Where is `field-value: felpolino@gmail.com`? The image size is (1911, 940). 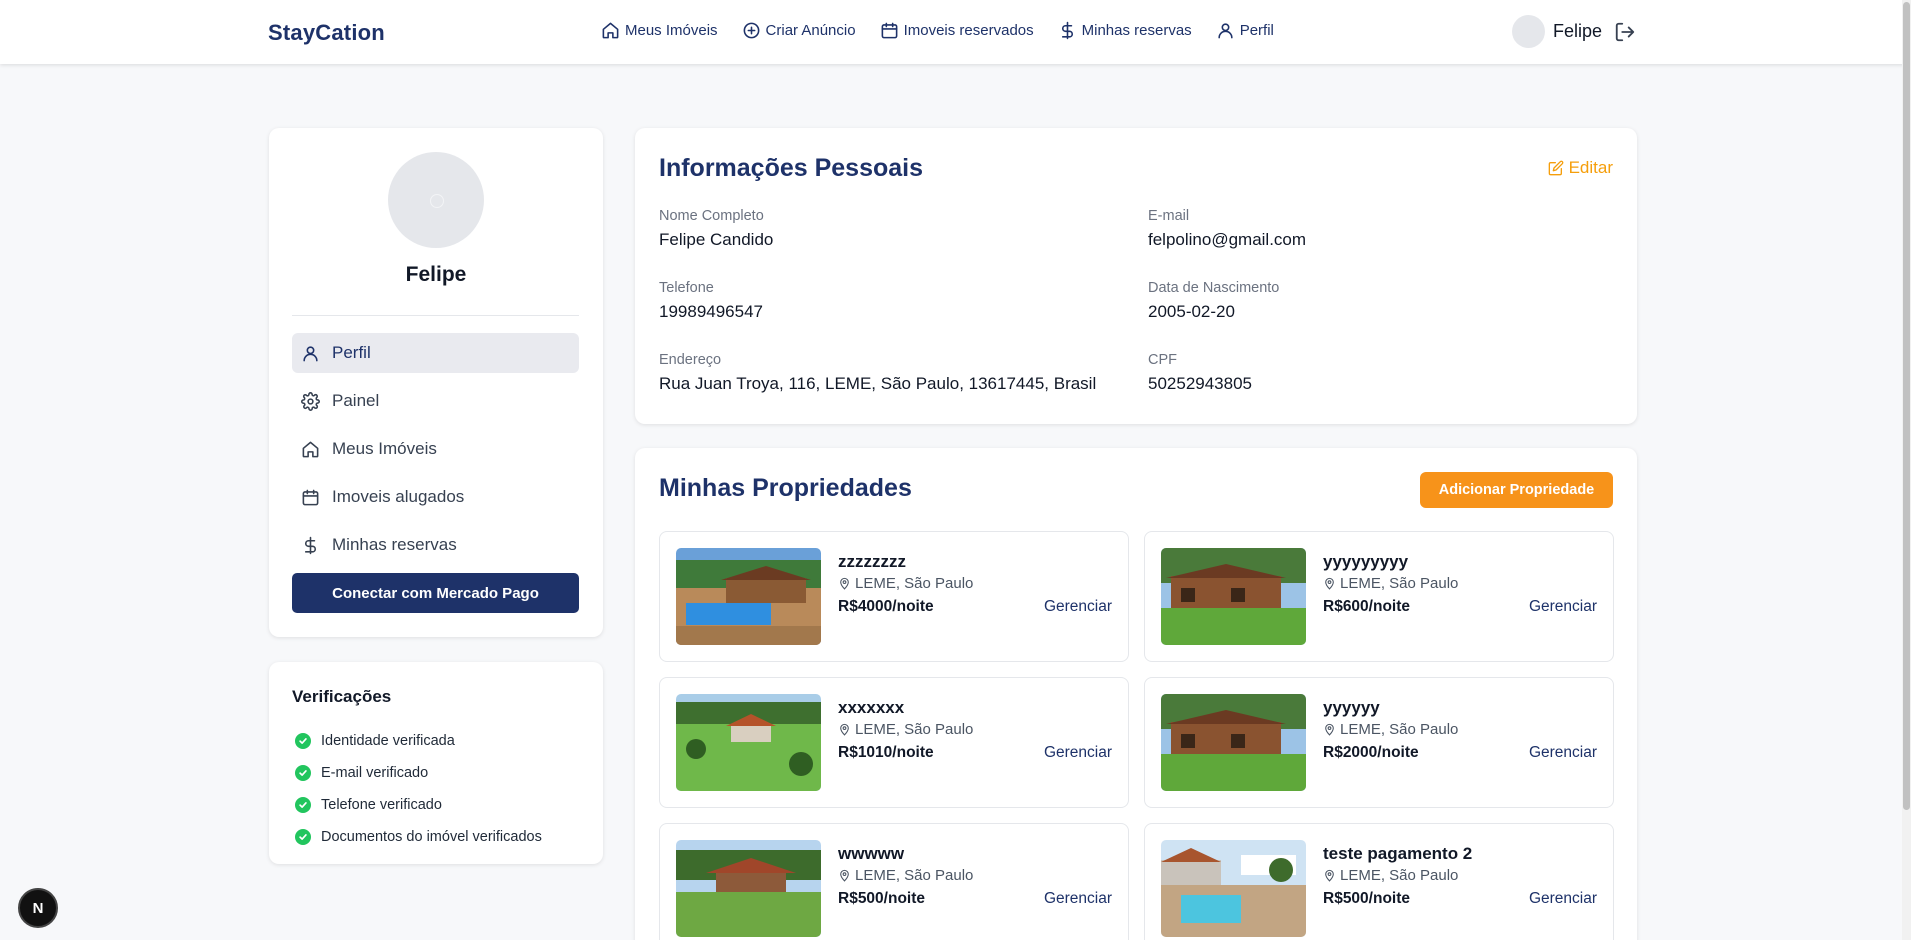
field-value: felpolino@gmail.com is located at coordinates (1227, 239).